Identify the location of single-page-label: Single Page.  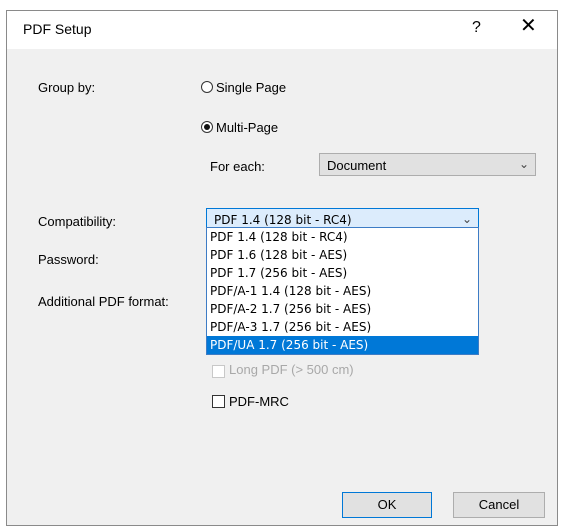
(251, 87).